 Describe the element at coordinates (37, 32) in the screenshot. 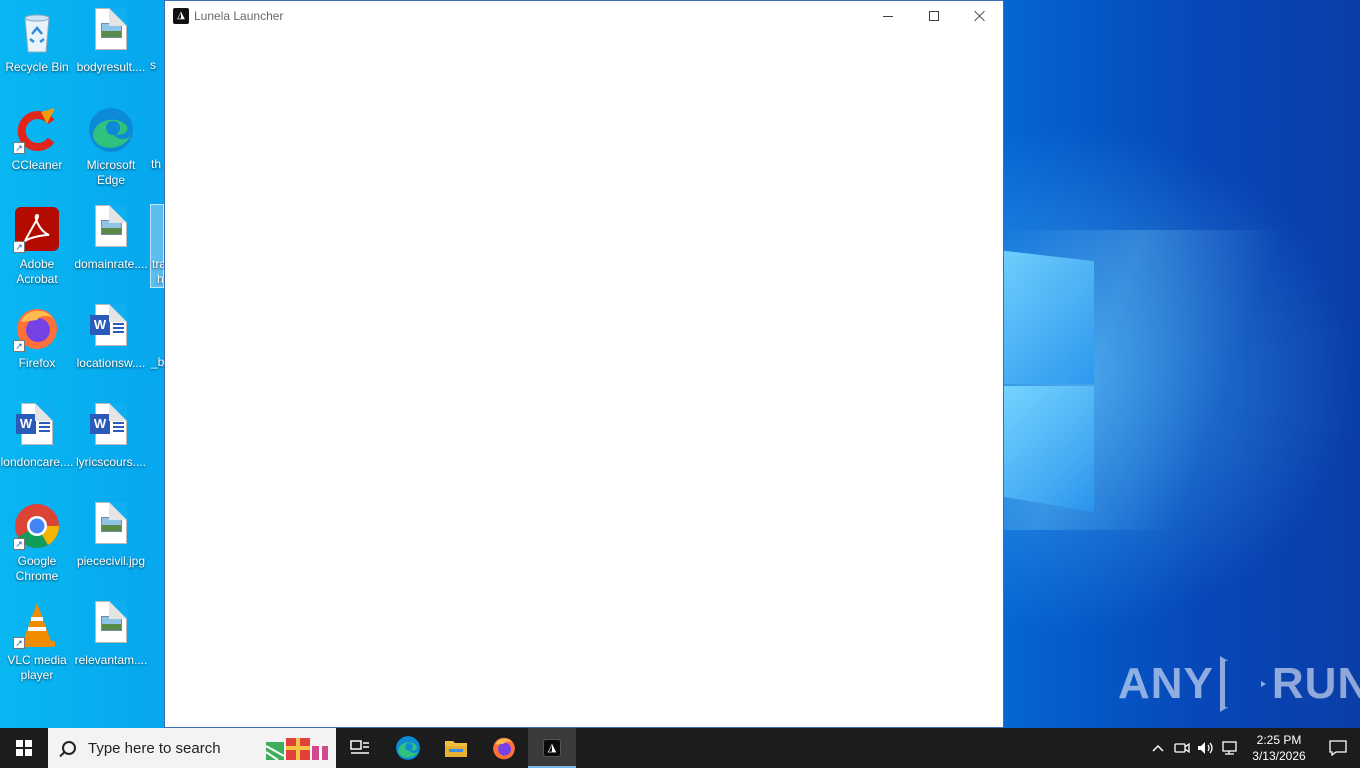

I see `recycle-bin-icon` at that location.